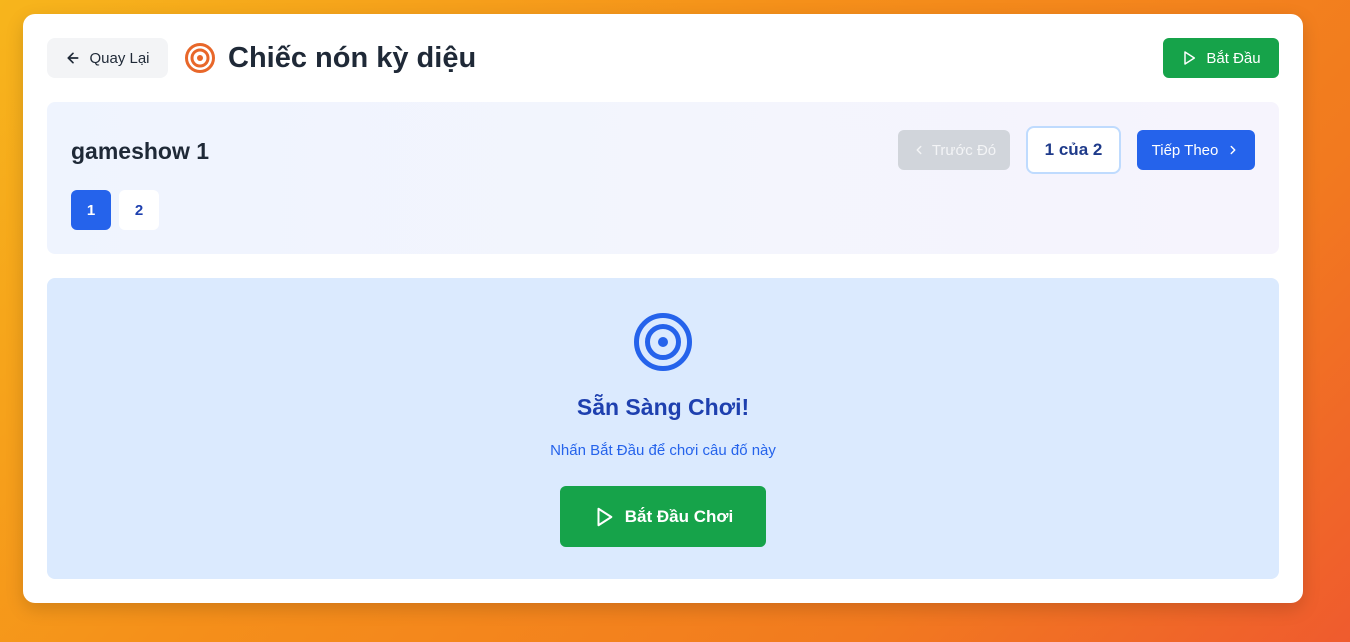 This screenshot has height=642, width=1350. What do you see at coordinates (1185, 150) in the screenshot?
I see `next-button-label: Tiếp Theo` at bounding box center [1185, 150].